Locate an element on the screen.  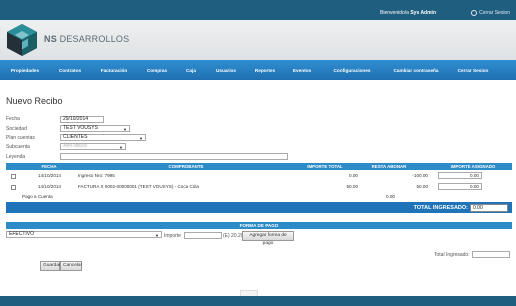
welcome-text: Bienvenido/a Sys Admin is located at coordinates (408, 13).